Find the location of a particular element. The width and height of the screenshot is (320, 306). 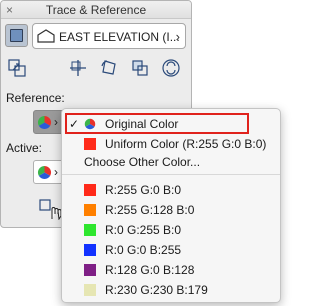

reference-view-selector: EAST ELEVATION (I... › is located at coordinates (109, 36).